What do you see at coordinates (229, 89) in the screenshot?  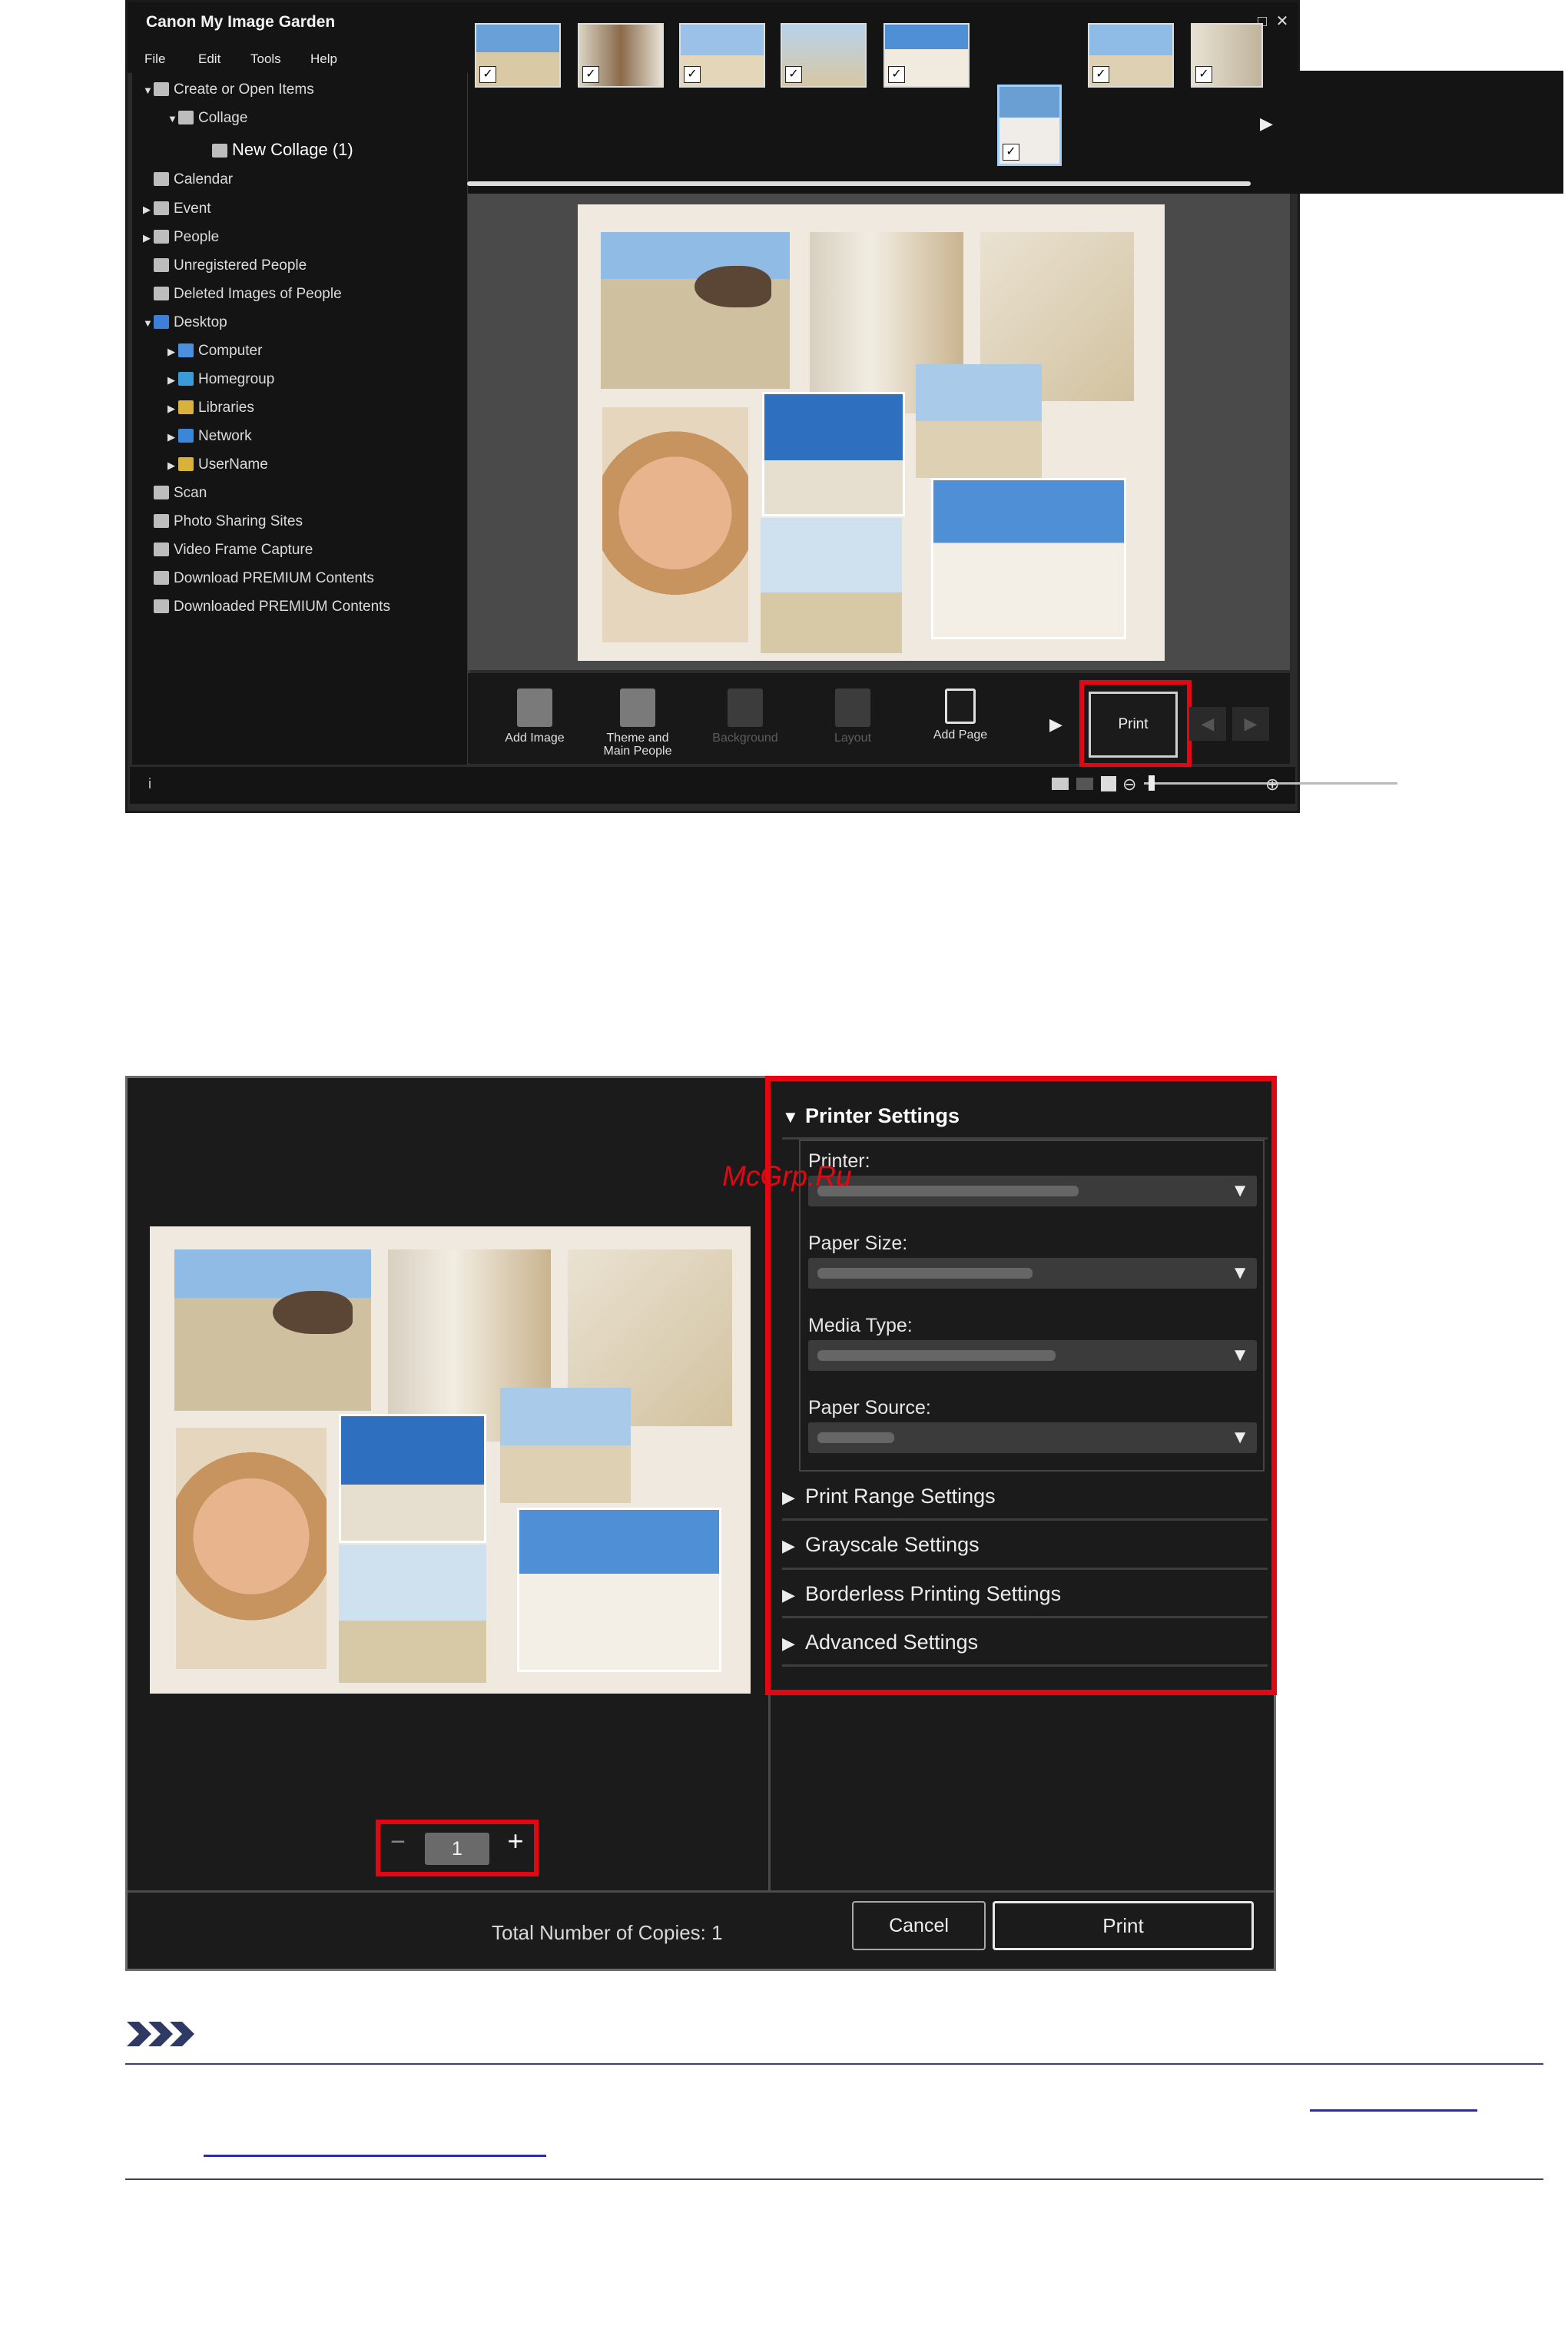 I see `sidebar-item-create-open: ▼ Create or Open Items` at bounding box center [229, 89].